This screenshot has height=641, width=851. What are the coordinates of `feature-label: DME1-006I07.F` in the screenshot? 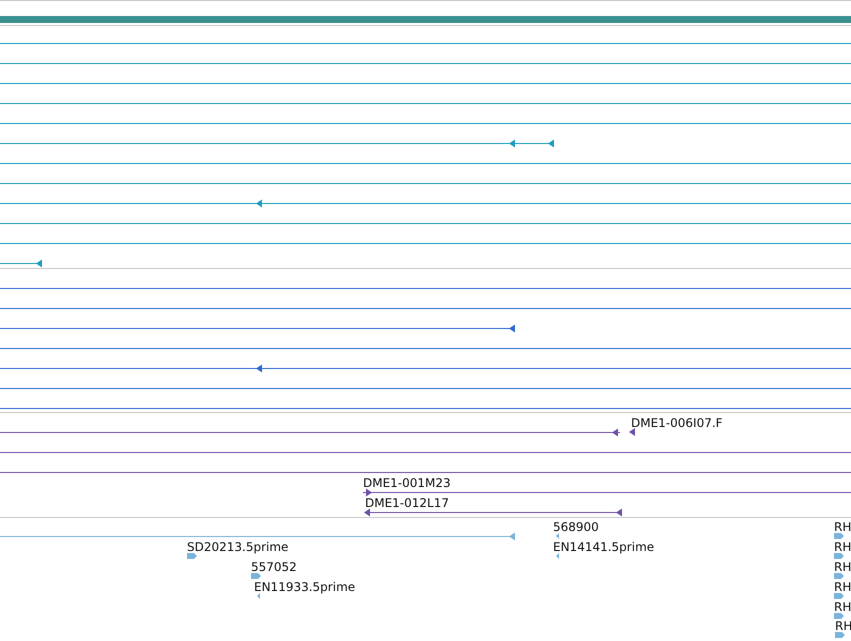 It's located at (677, 423).